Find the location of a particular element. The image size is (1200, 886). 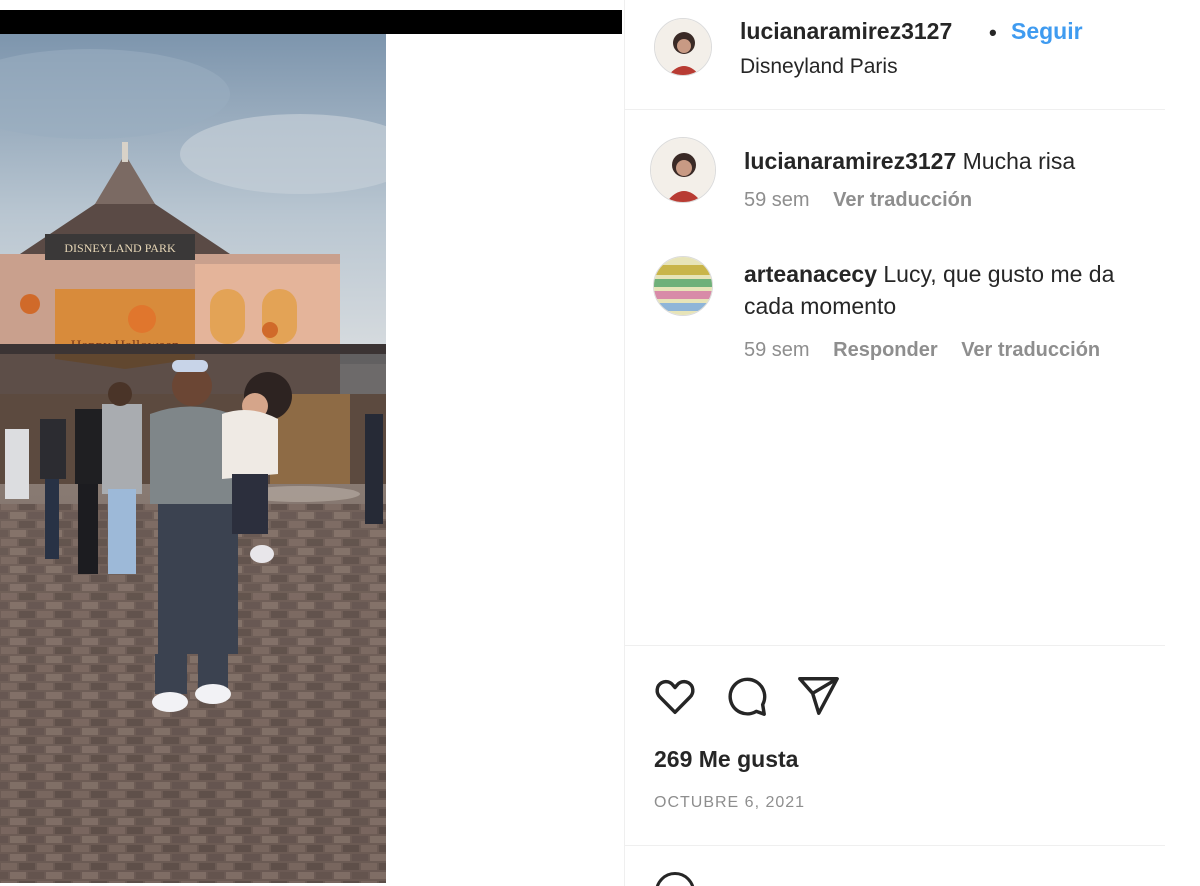

emoji-icon is located at coordinates (675, 879).